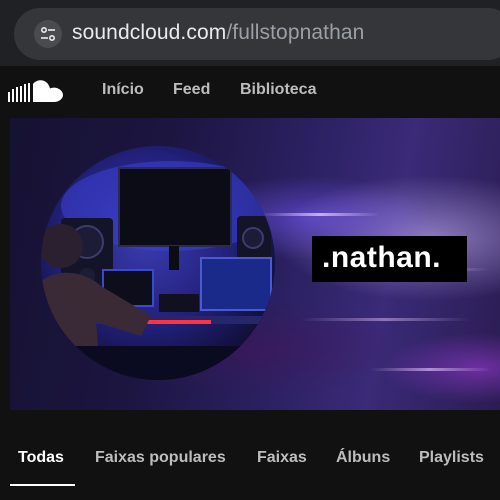 The width and height of the screenshot is (500, 500). I want to click on address-bar: soundcloud.com/fullstopnathan, so click(257, 34).